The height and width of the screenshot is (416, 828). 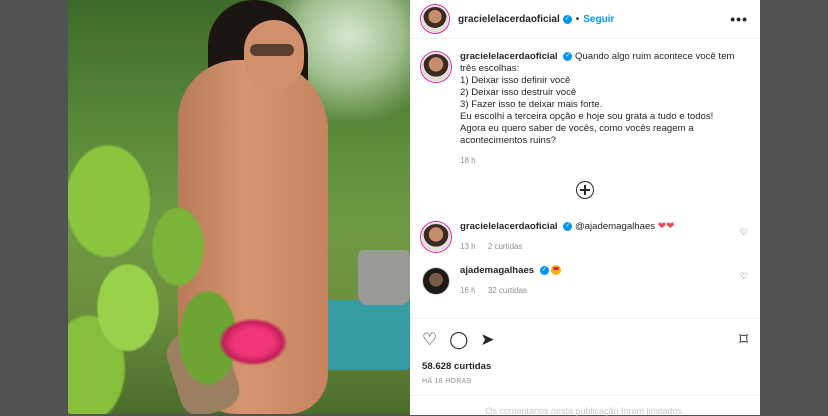 I want to click on comment-mention: @ajademagalhaes, so click(x=615, y=226).